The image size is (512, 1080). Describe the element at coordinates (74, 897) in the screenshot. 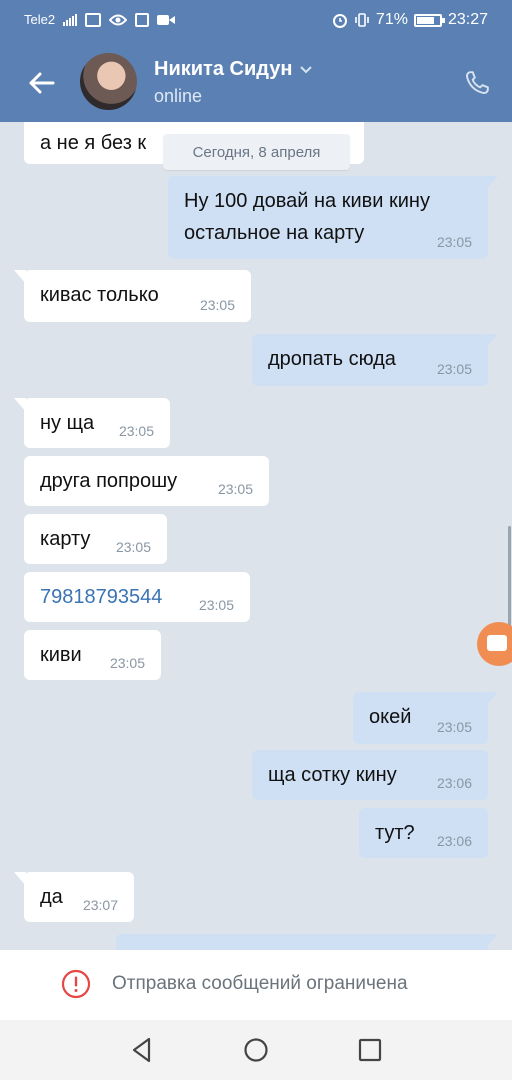

I see `message-bubble-incoming: да 23:07` at that location.